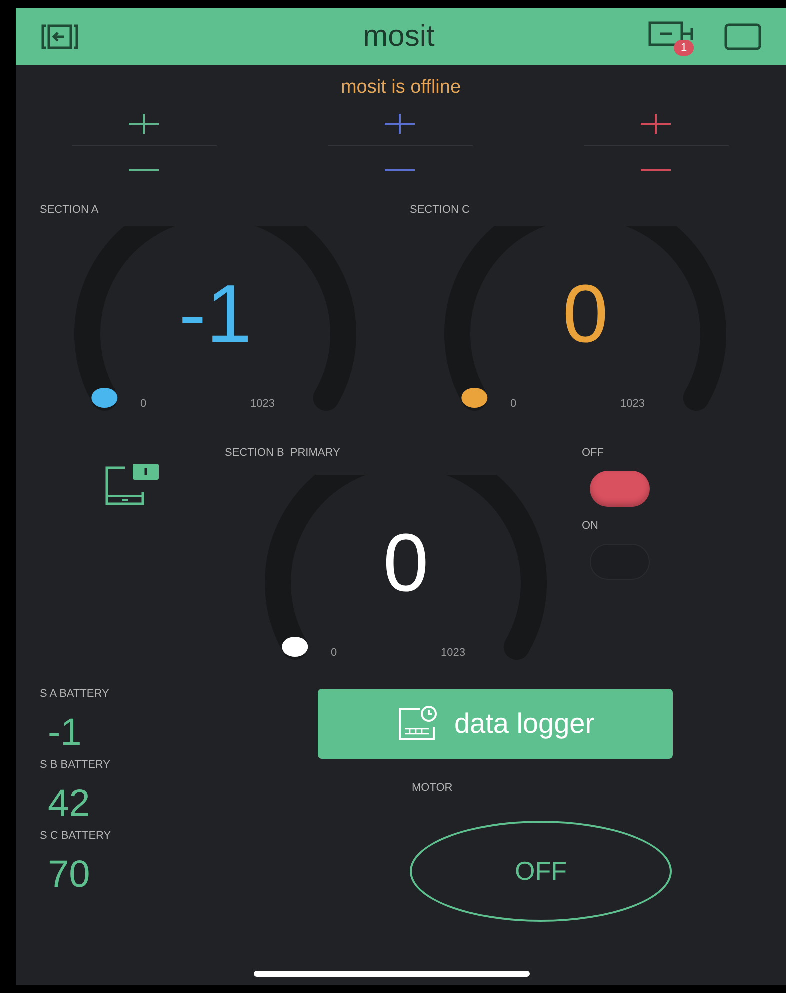  What do you see at coordinates (283, 453) in the screenshot?
I see `section-label: SECTION B PRIMARY` at bounding box center [283, 453].